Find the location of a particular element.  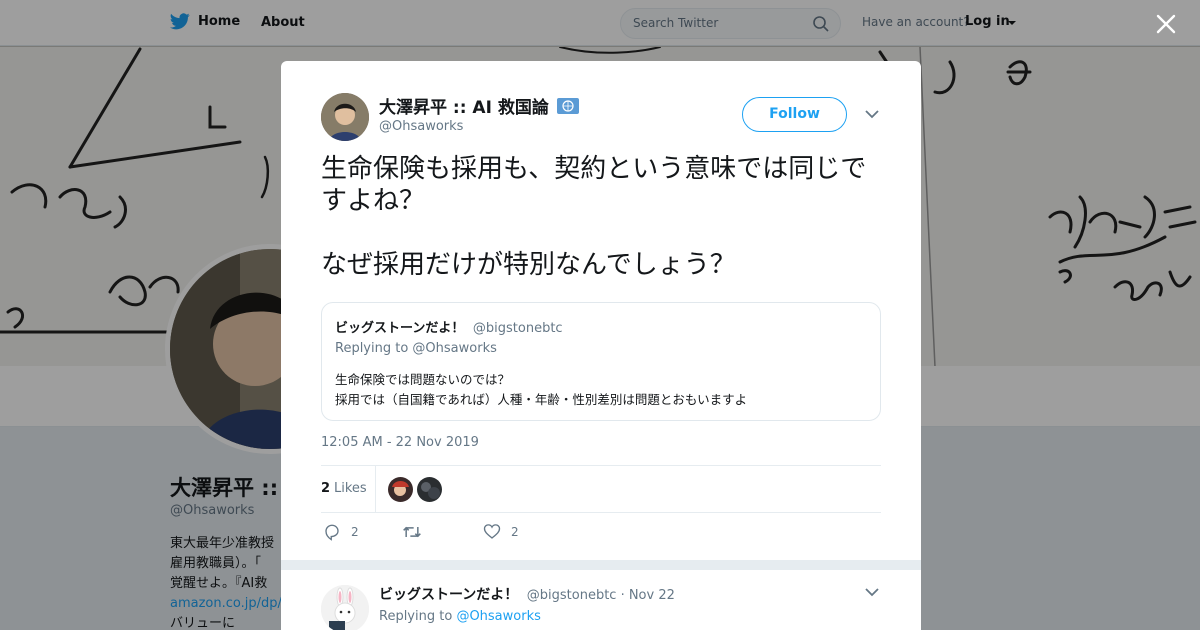

quoted-author: ビッグストーンだよ！ @bigstonebtc is located at coordinates (449, 326).